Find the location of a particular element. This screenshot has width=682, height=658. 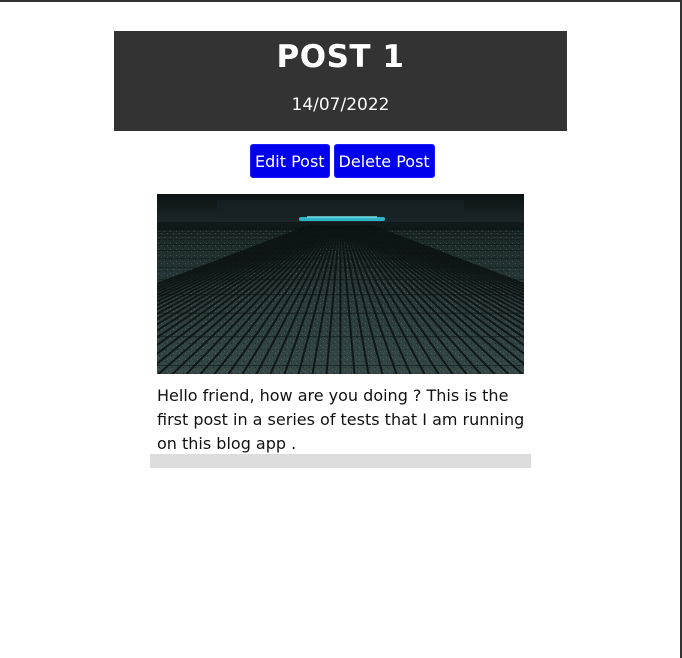

edit-post-button: Edit Post is located at coordinates (290, 161).